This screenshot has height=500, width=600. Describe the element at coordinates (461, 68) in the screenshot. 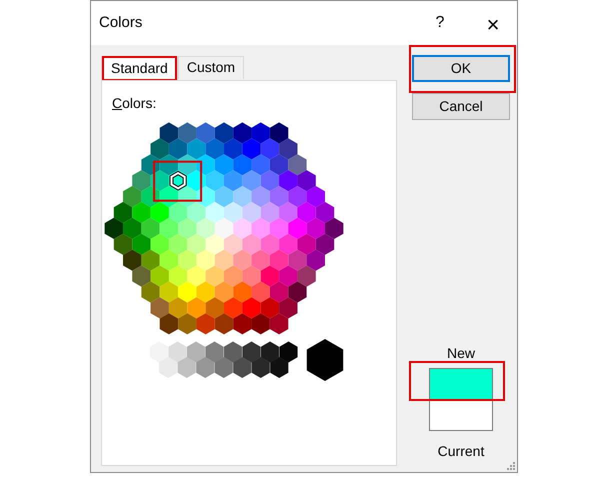

I see `dialog-button: OK` at that location.